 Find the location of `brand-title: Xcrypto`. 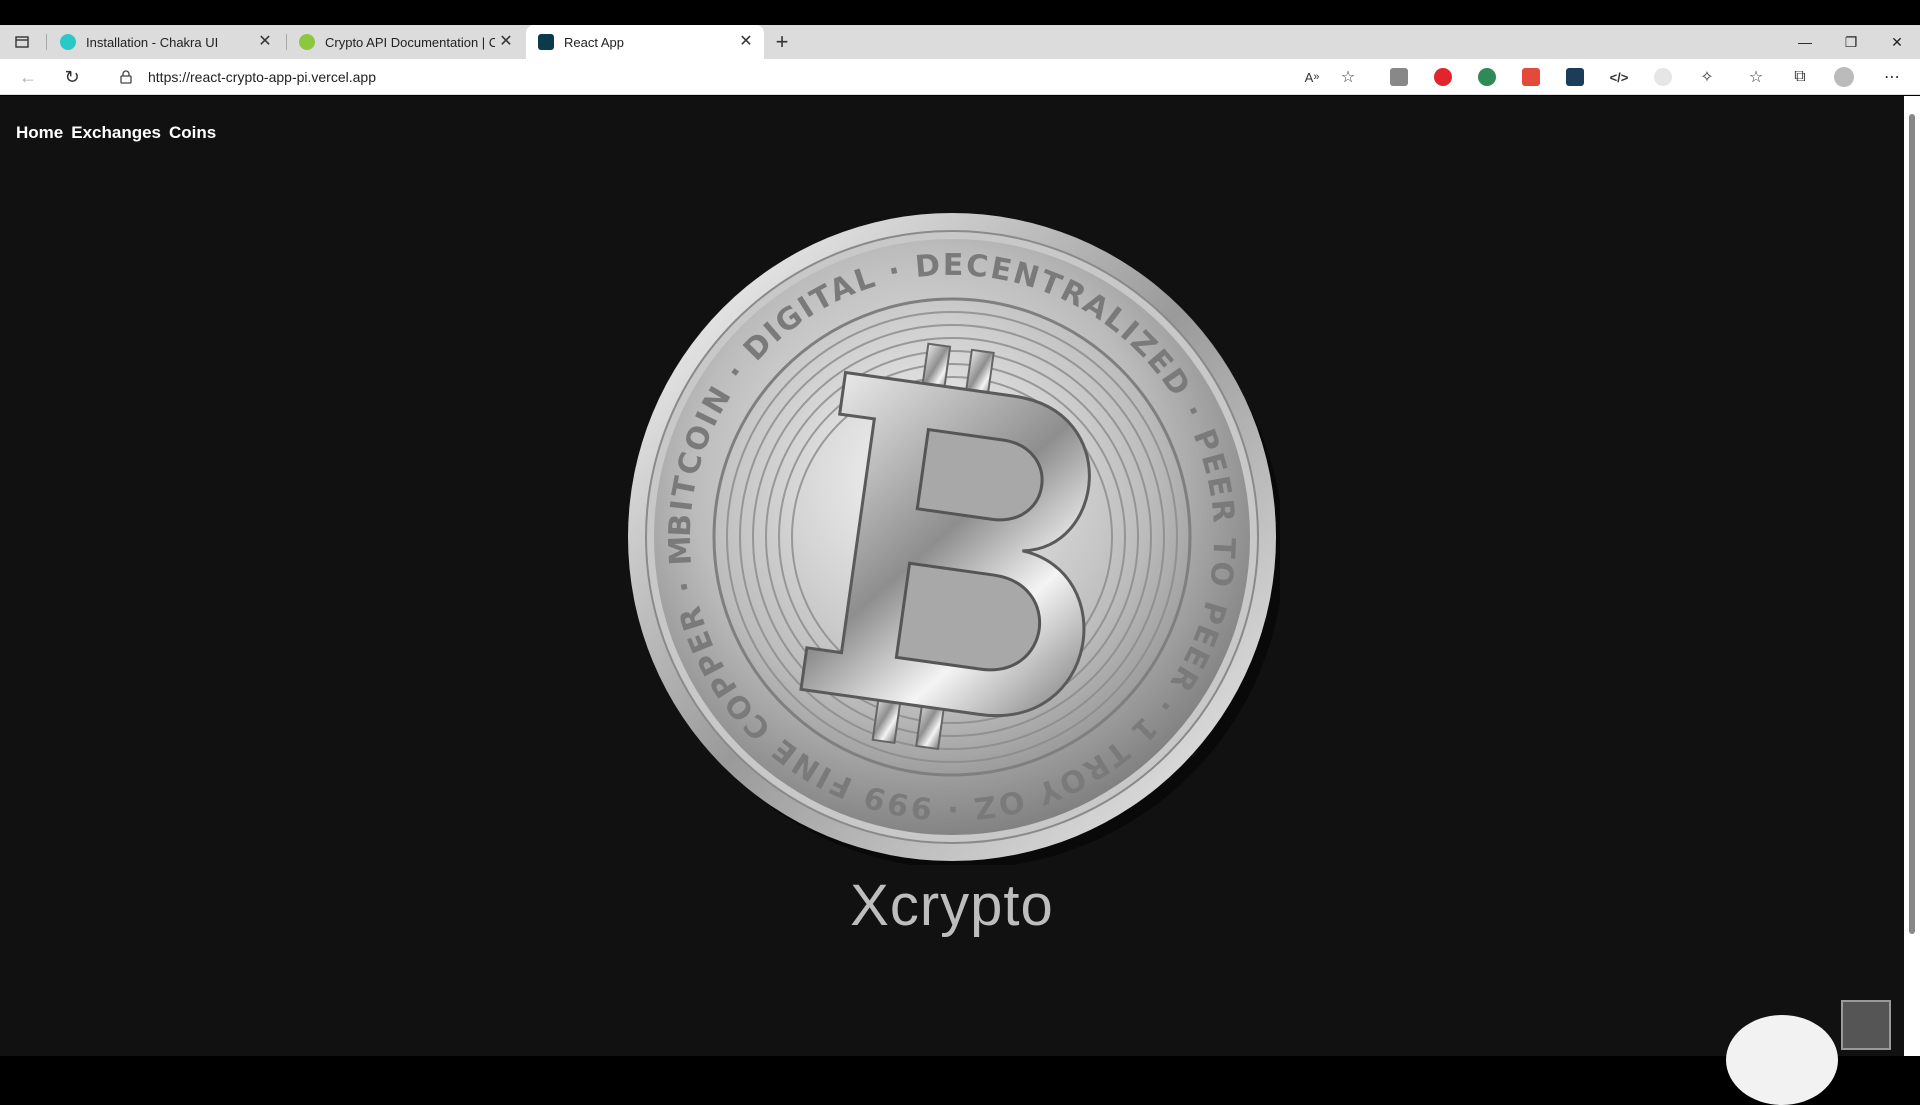

brand-title: Xcrypto is located at coordinates (952, 905).